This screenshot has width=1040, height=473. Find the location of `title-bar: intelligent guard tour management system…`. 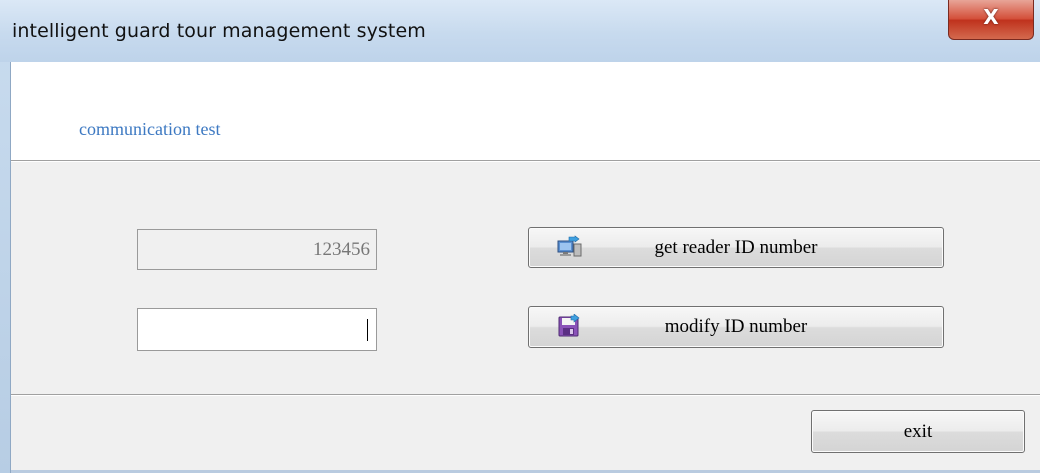

title-bar: intelligent guard tour management system… is located at coordinates (520, 31).